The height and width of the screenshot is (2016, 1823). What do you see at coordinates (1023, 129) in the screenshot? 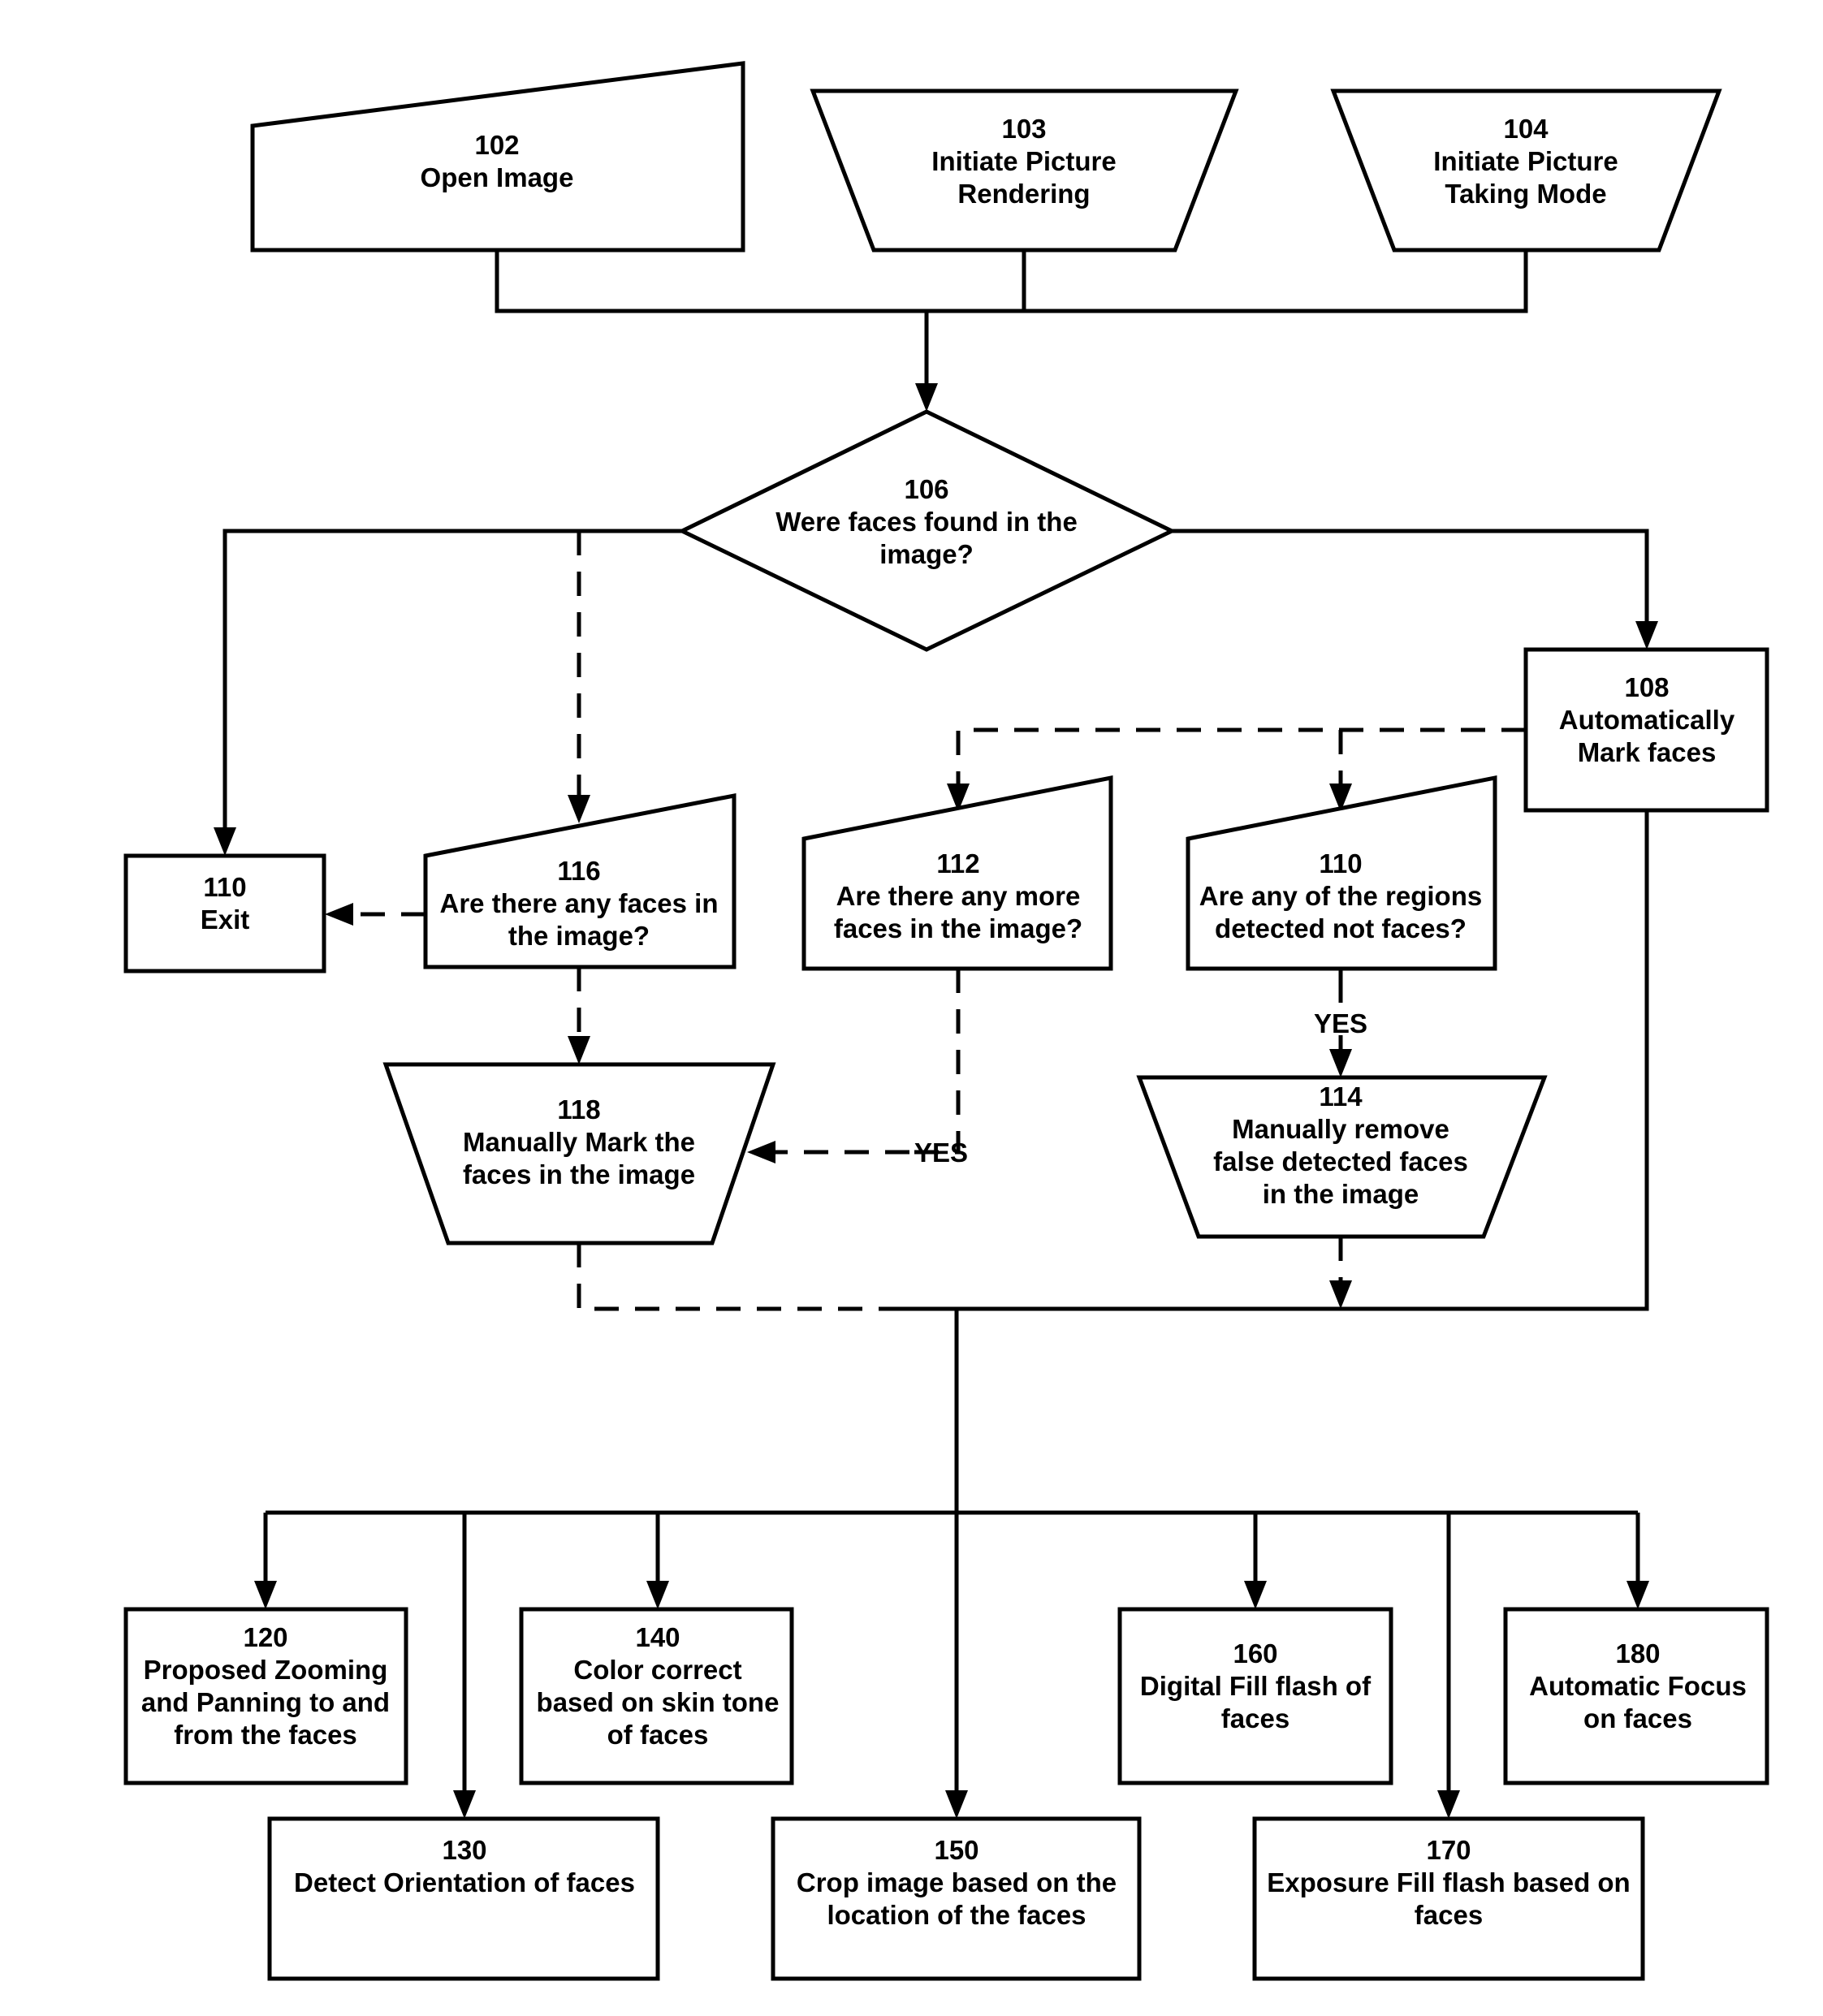
I see `node-id: 103` at bounding box center [1023, 129].